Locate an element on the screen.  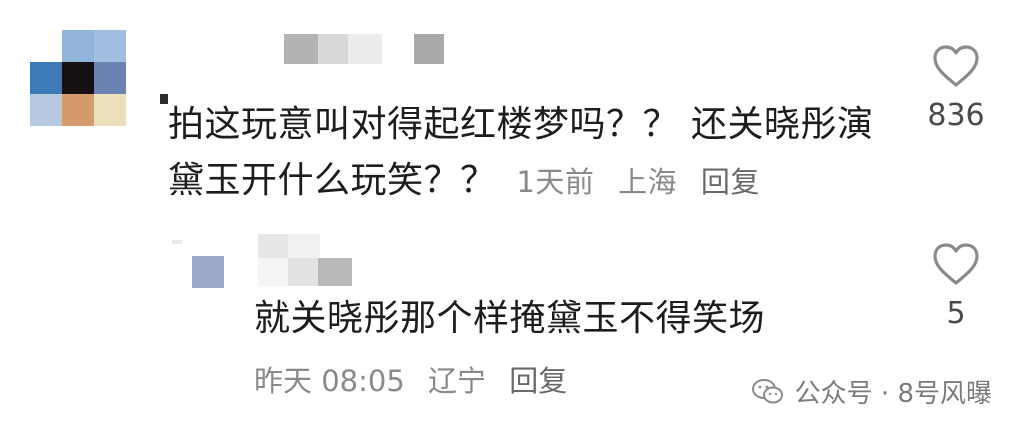
comment-location: 上海 is located at coordinates (648, 182).